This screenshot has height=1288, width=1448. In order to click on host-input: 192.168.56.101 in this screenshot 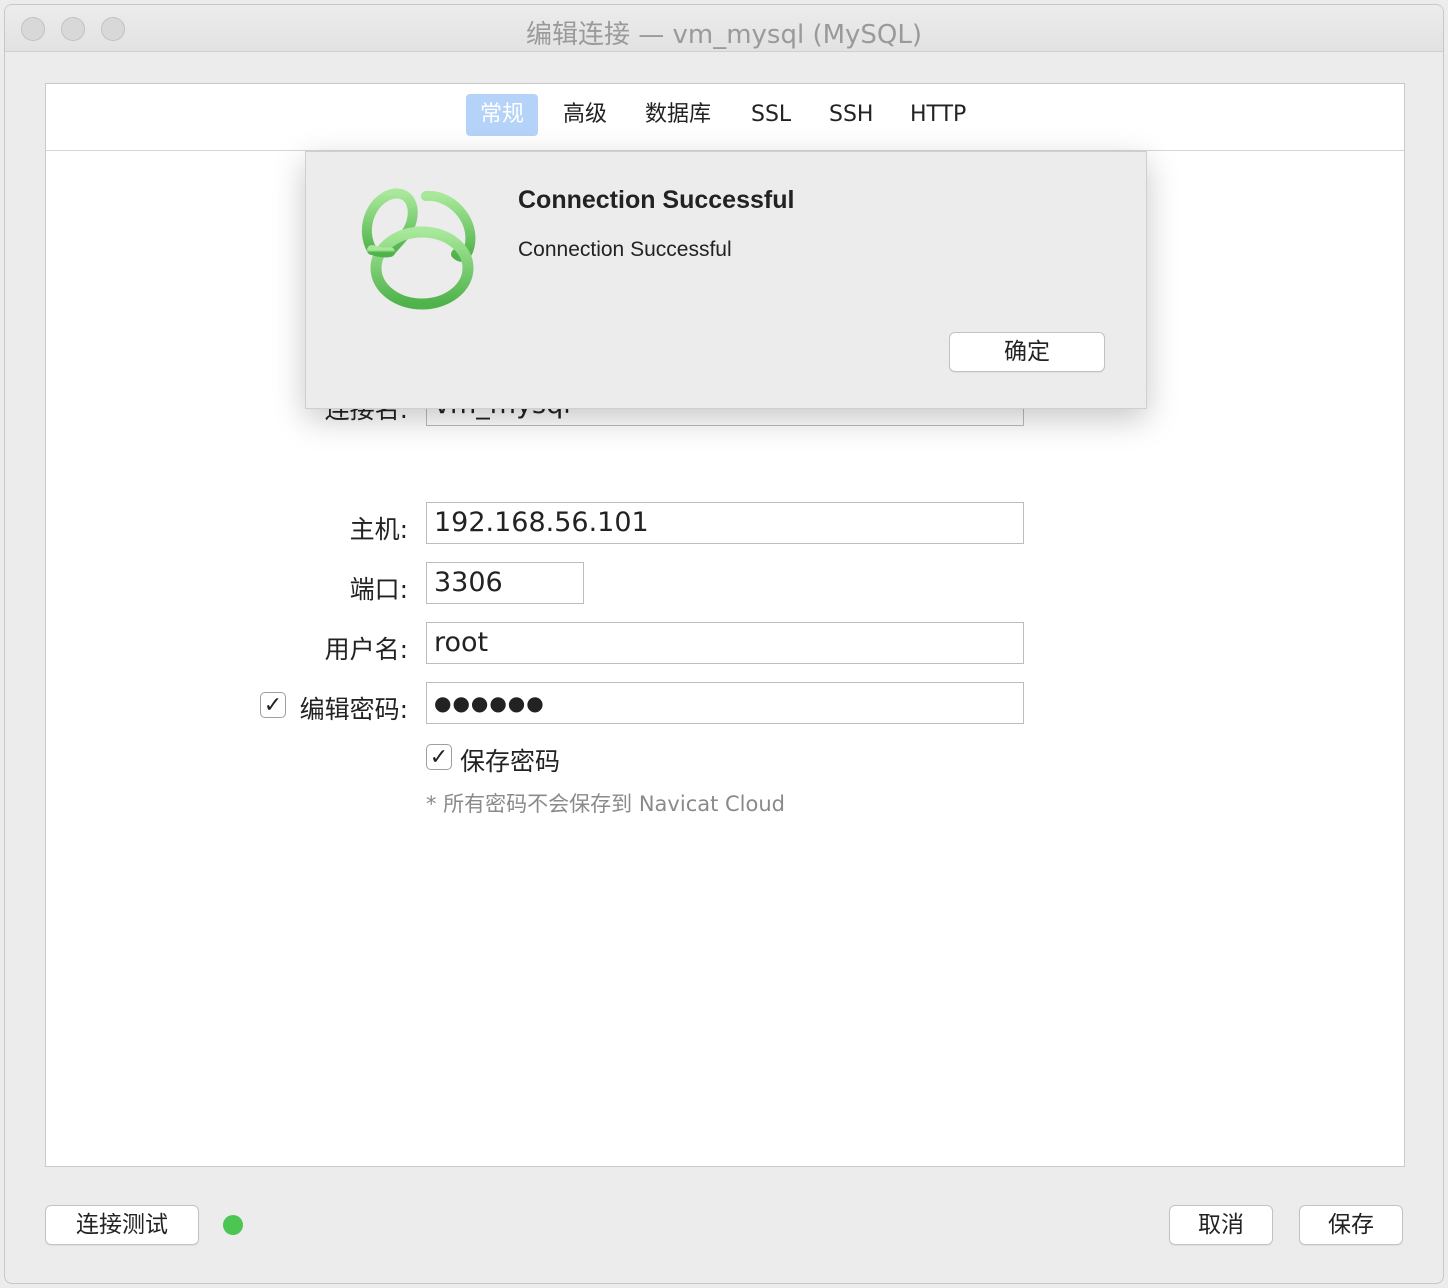, I will do `click(725, 523)`.